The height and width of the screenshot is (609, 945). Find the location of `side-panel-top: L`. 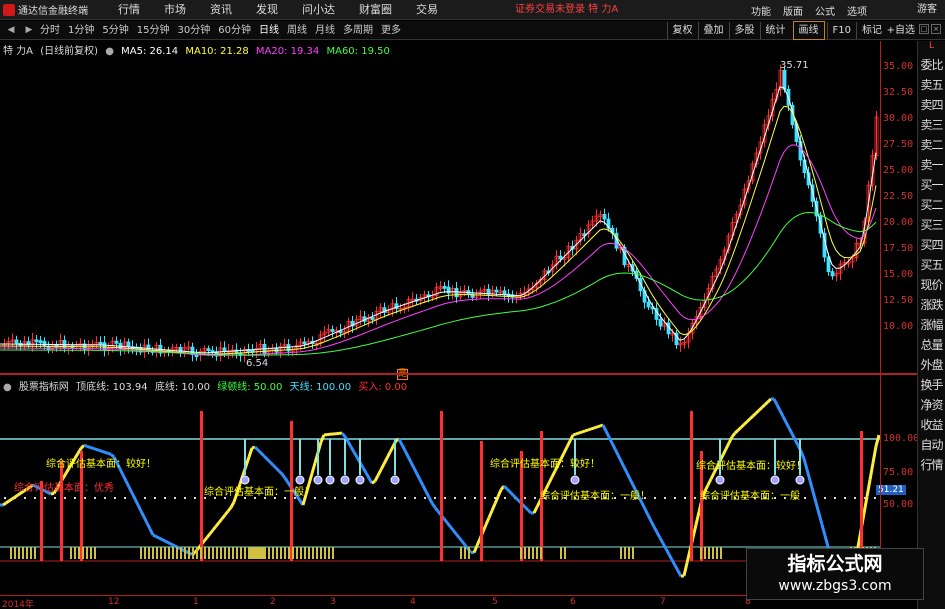

side-panel-top: L is located at coordinates (931, 48).